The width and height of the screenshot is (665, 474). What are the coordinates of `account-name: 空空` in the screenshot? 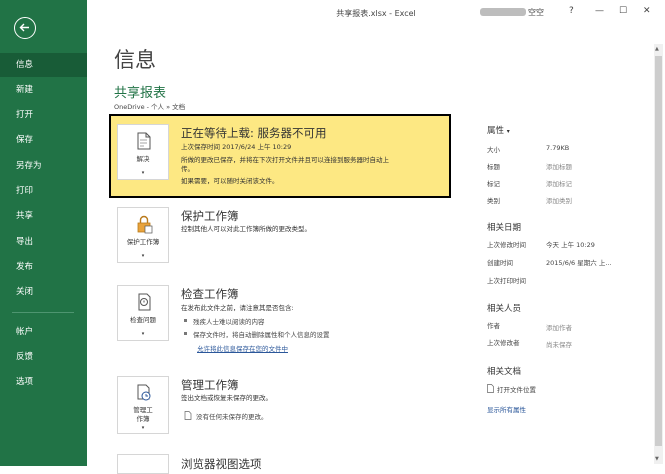 It's located at (512, 12).